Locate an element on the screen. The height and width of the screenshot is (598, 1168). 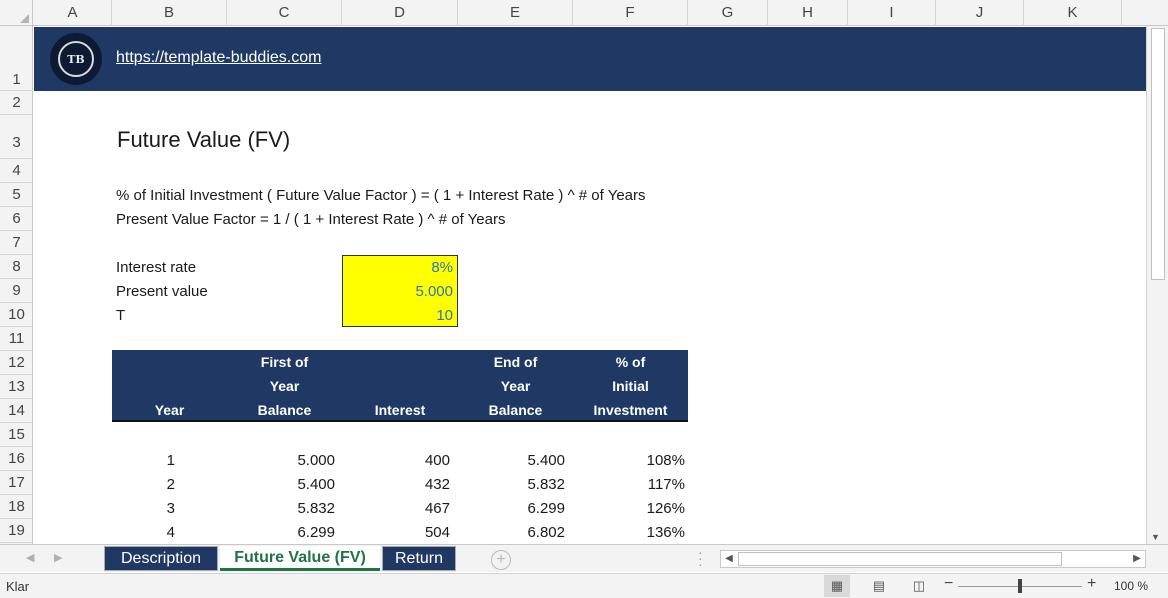
column-header-k: K is located at coordinates (1073, 13).